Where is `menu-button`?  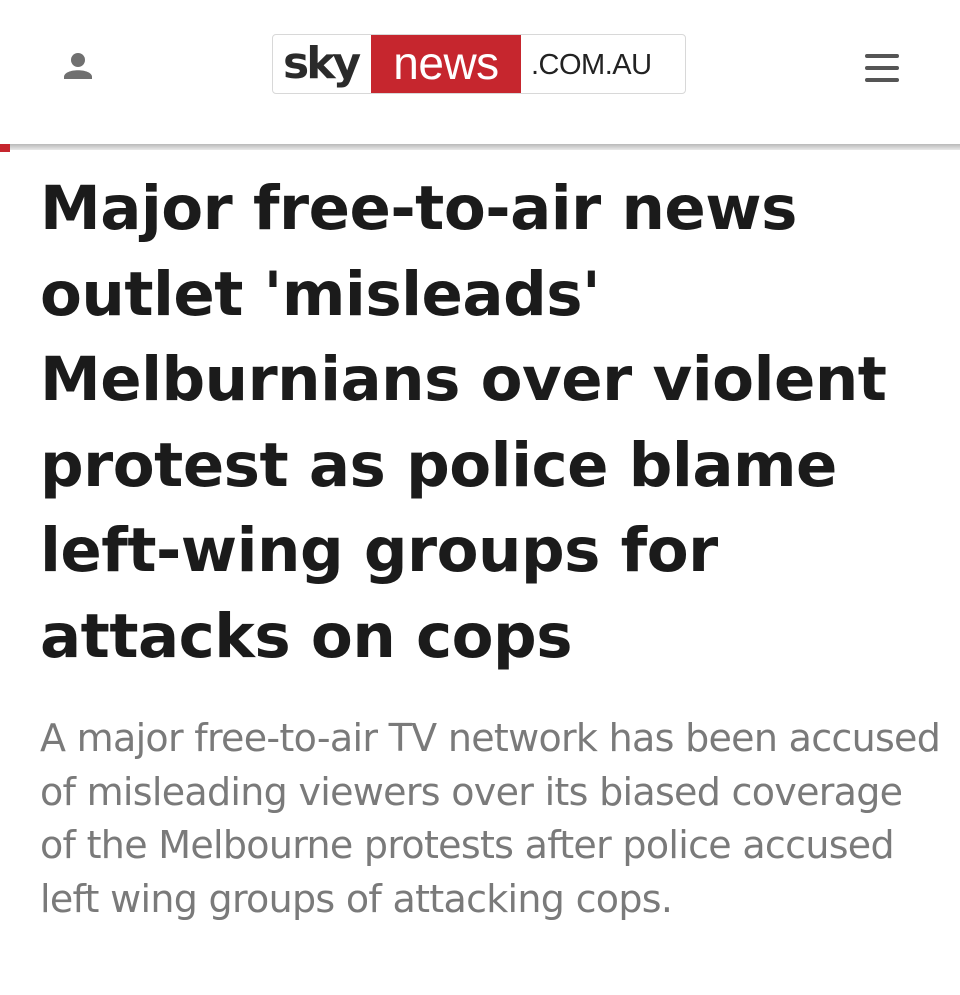 menu-button is located at coordinates (882, 68).